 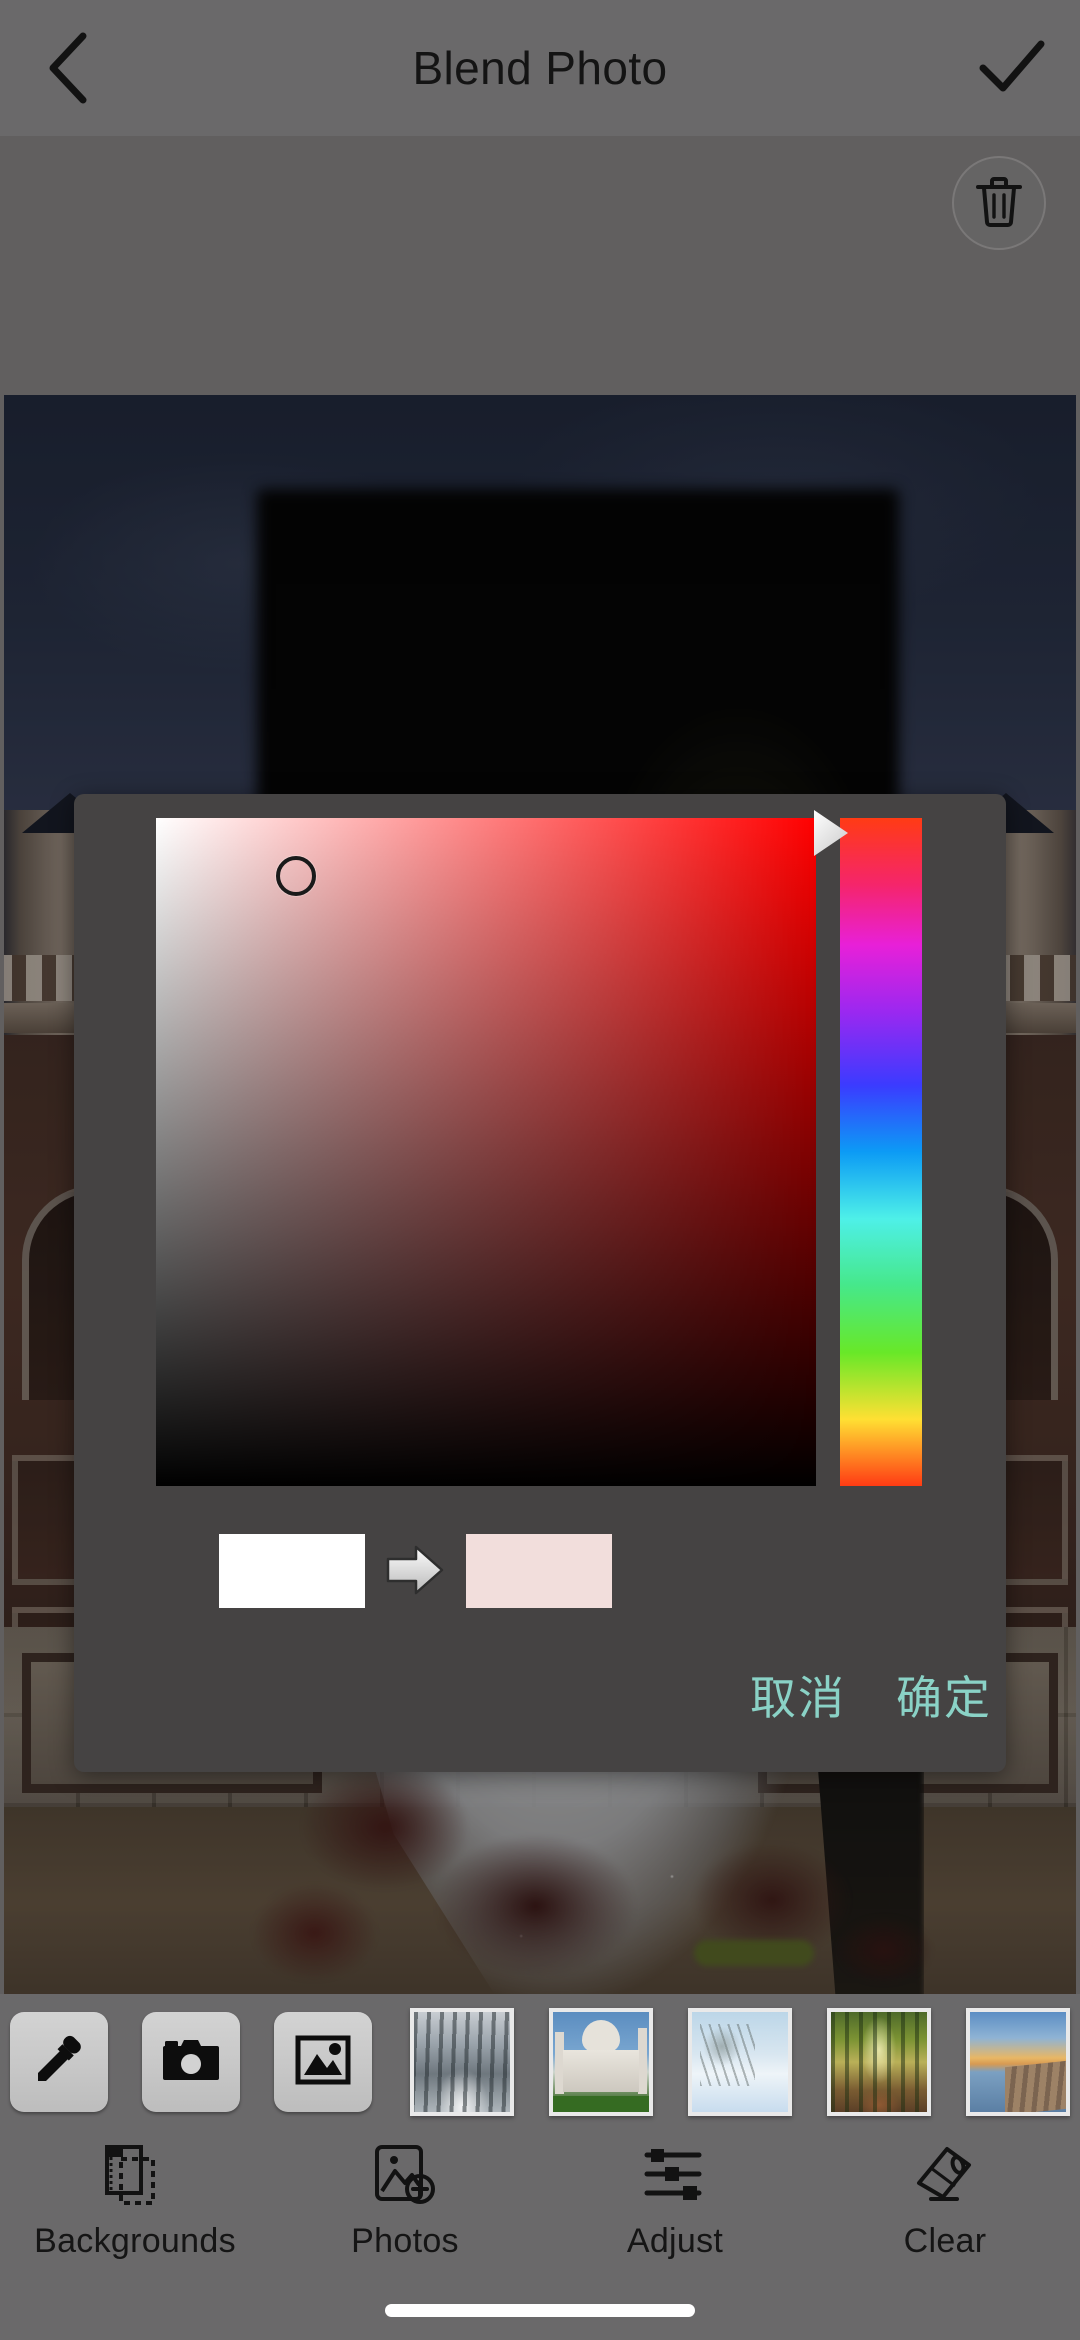 I want to click on old-color-swatch, so click(x=292, y=1571).